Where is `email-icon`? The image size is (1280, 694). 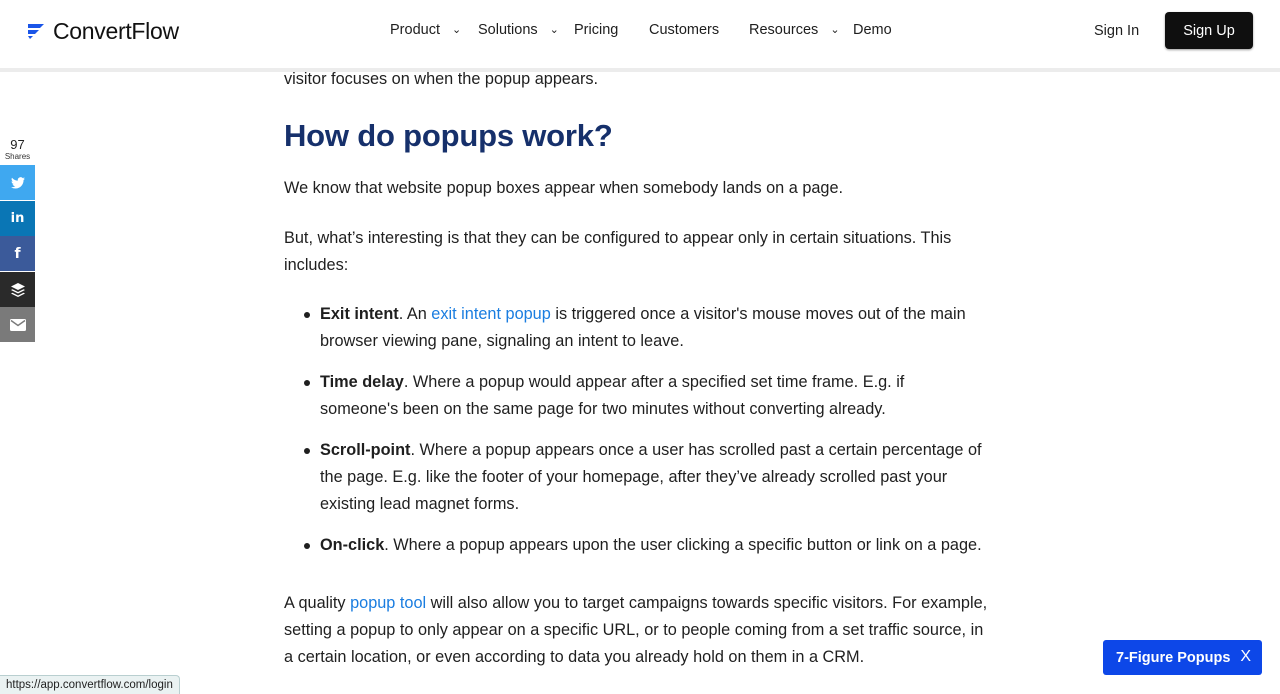
email-icon is located at coordinates (17, 324).